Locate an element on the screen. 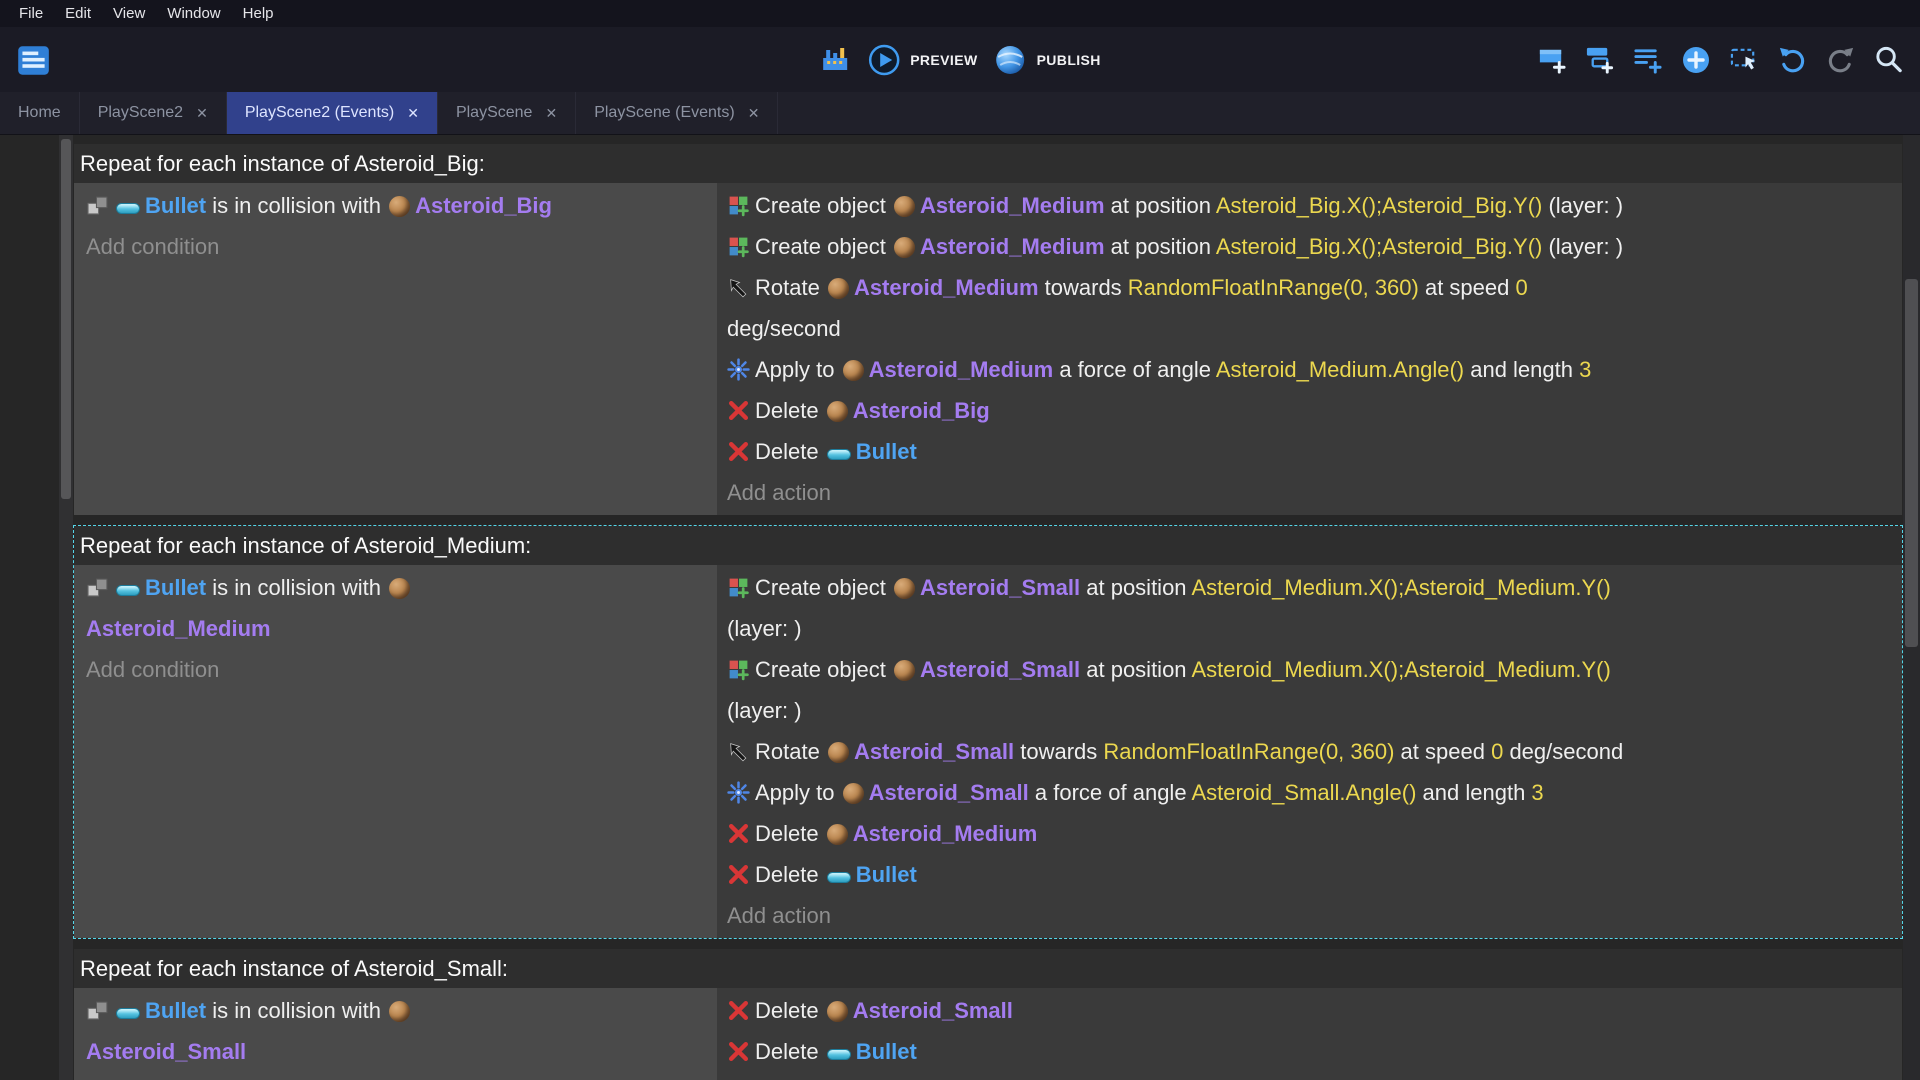 The image size is (1920, 1080). add-event-button is located at coordinates (1551, 59).